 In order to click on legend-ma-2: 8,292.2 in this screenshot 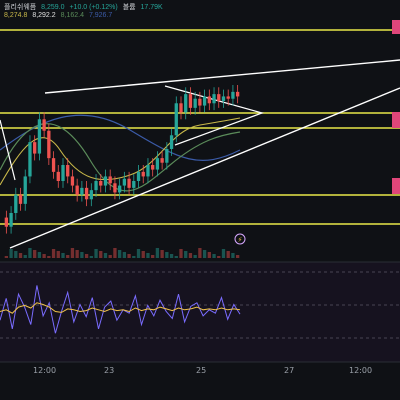, I will do `click(44, 15)`.